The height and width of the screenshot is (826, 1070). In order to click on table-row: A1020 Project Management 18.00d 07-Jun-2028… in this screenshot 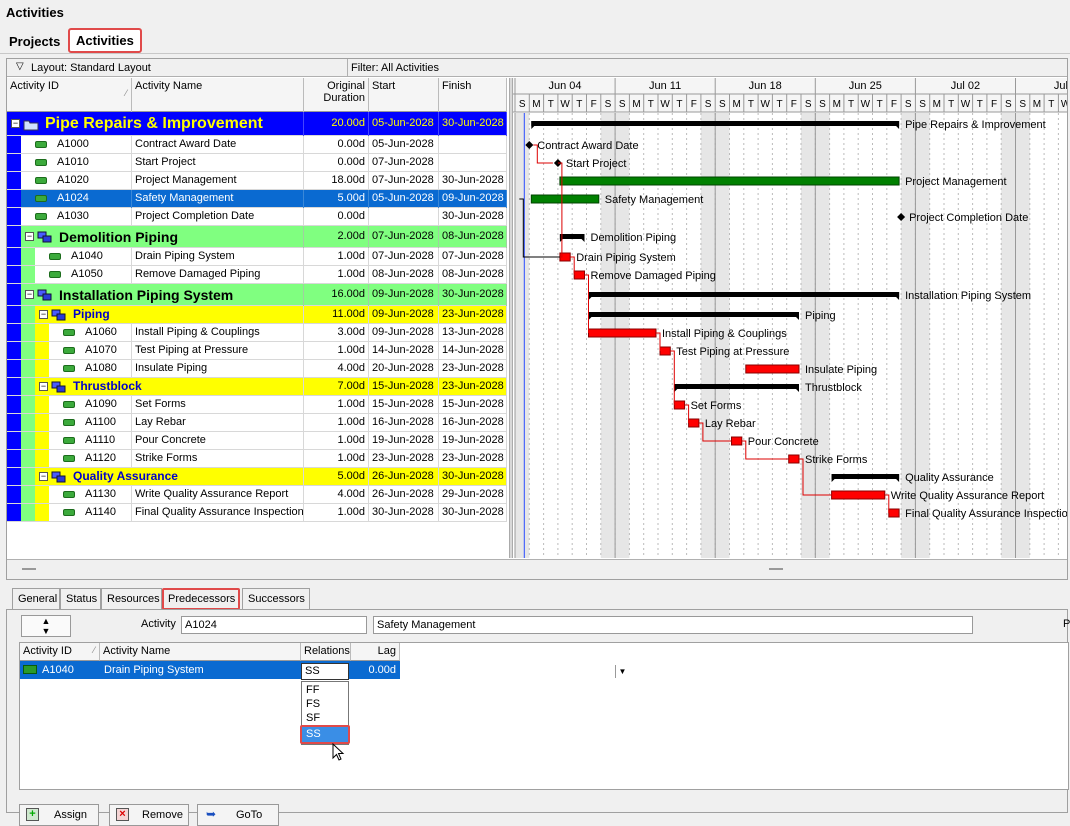, I will do `click(257, 181)`.